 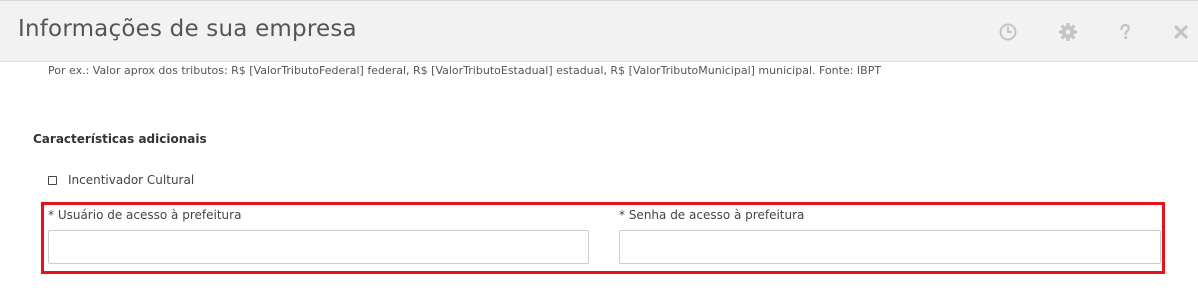 What do you see at coordinates (187, 29) in the screenshot?
I see `dialog-title: Informações de sua empresa` at bounding box center [187, 29].